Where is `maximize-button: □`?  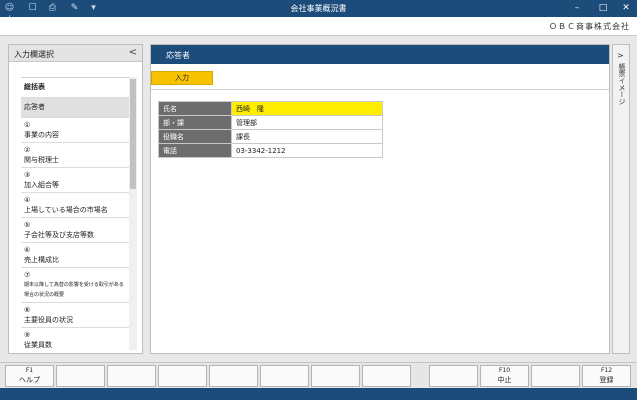
maximize-button: □ is located at coordinates (603, 8).